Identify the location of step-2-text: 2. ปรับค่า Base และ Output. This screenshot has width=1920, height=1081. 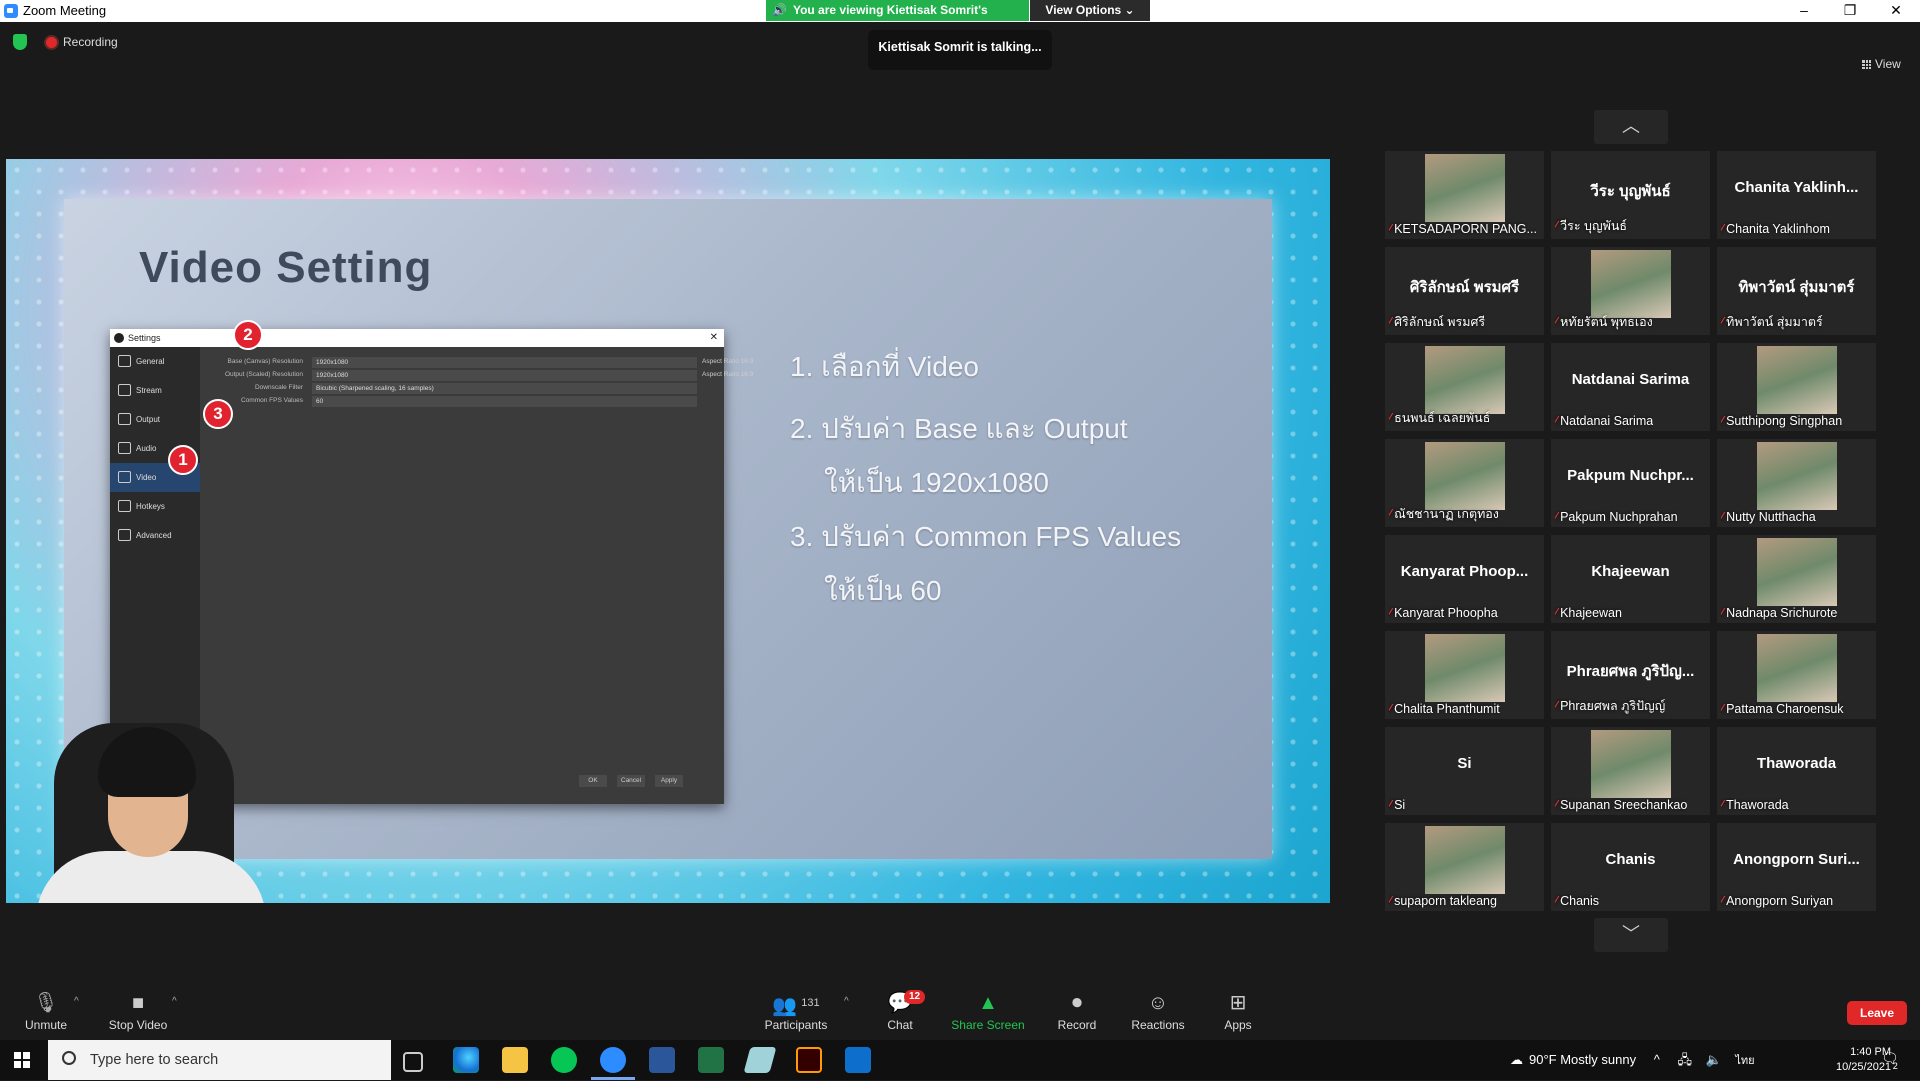
(959, 428).